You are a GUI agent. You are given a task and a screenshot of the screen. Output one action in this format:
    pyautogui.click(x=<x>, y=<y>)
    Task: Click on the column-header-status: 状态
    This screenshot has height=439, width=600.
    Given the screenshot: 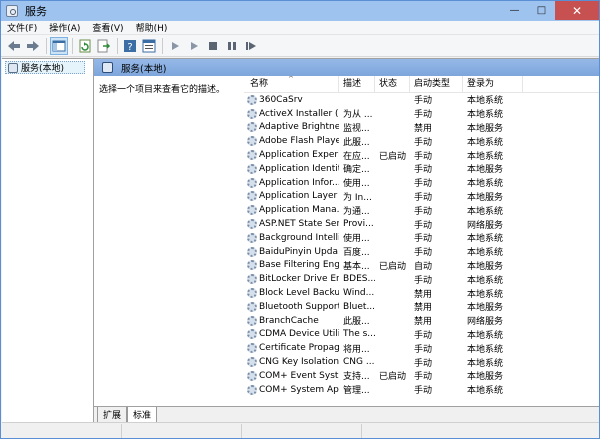 What is the action you would take?
    pyautogui.click(x=392, y=84)
    